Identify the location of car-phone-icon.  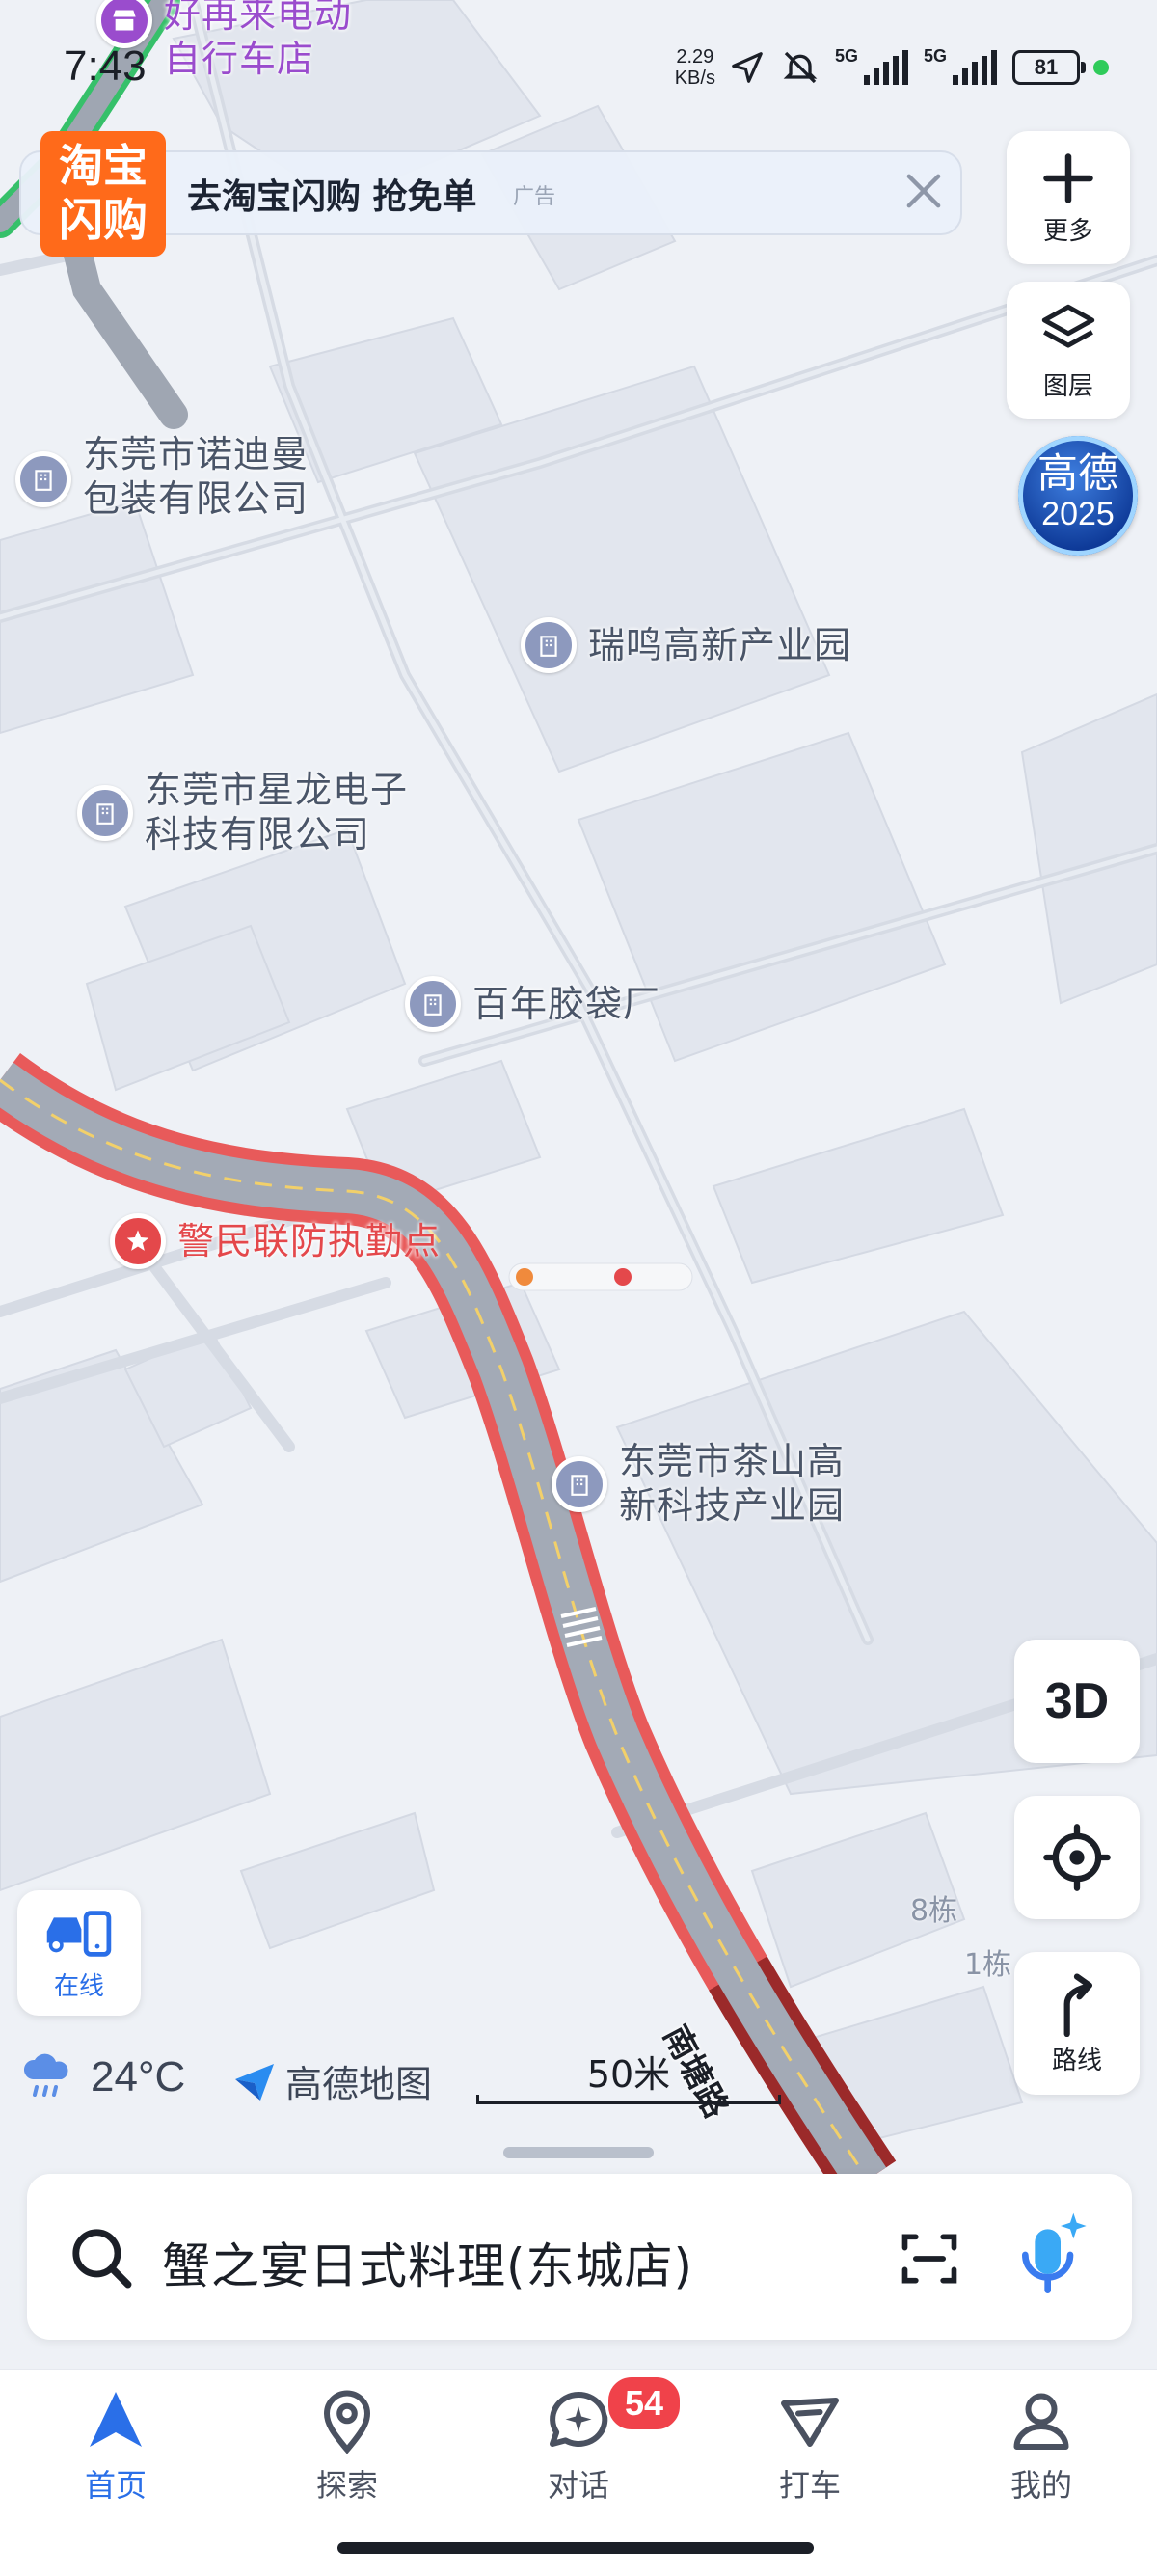
(79, 1933).